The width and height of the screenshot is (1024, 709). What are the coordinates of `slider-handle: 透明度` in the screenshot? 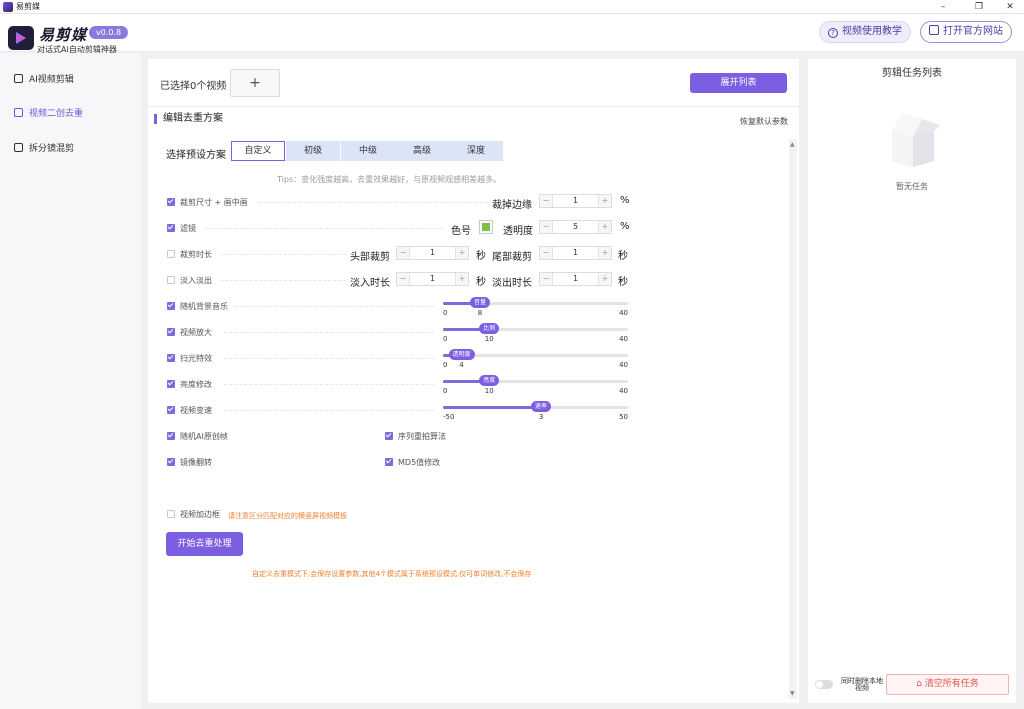 It's located at (461, 354).